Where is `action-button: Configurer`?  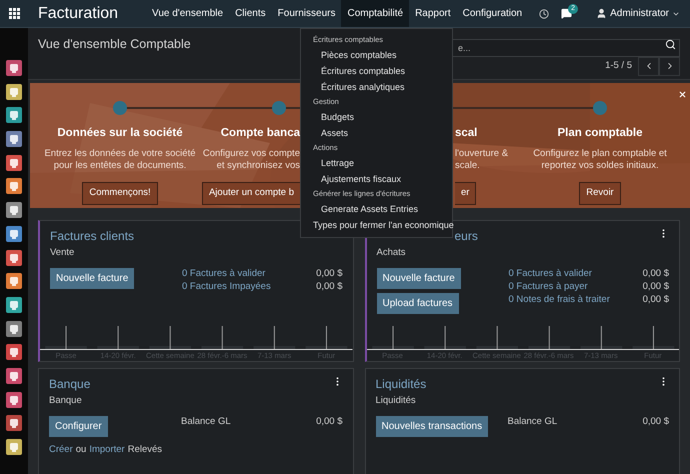
action-button: Configurer is located at coordinates (78, 427).